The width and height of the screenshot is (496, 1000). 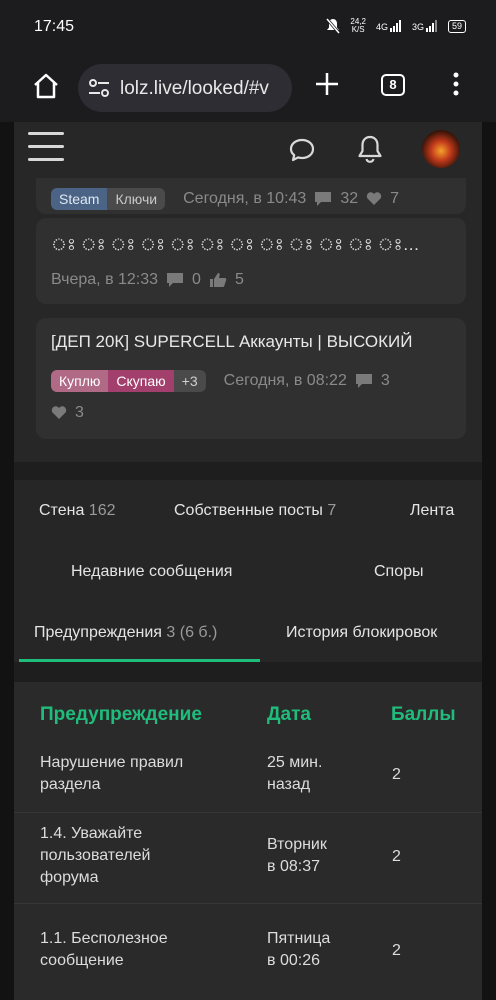 I want to click on like-count: 3, so click(x=79, y=412).